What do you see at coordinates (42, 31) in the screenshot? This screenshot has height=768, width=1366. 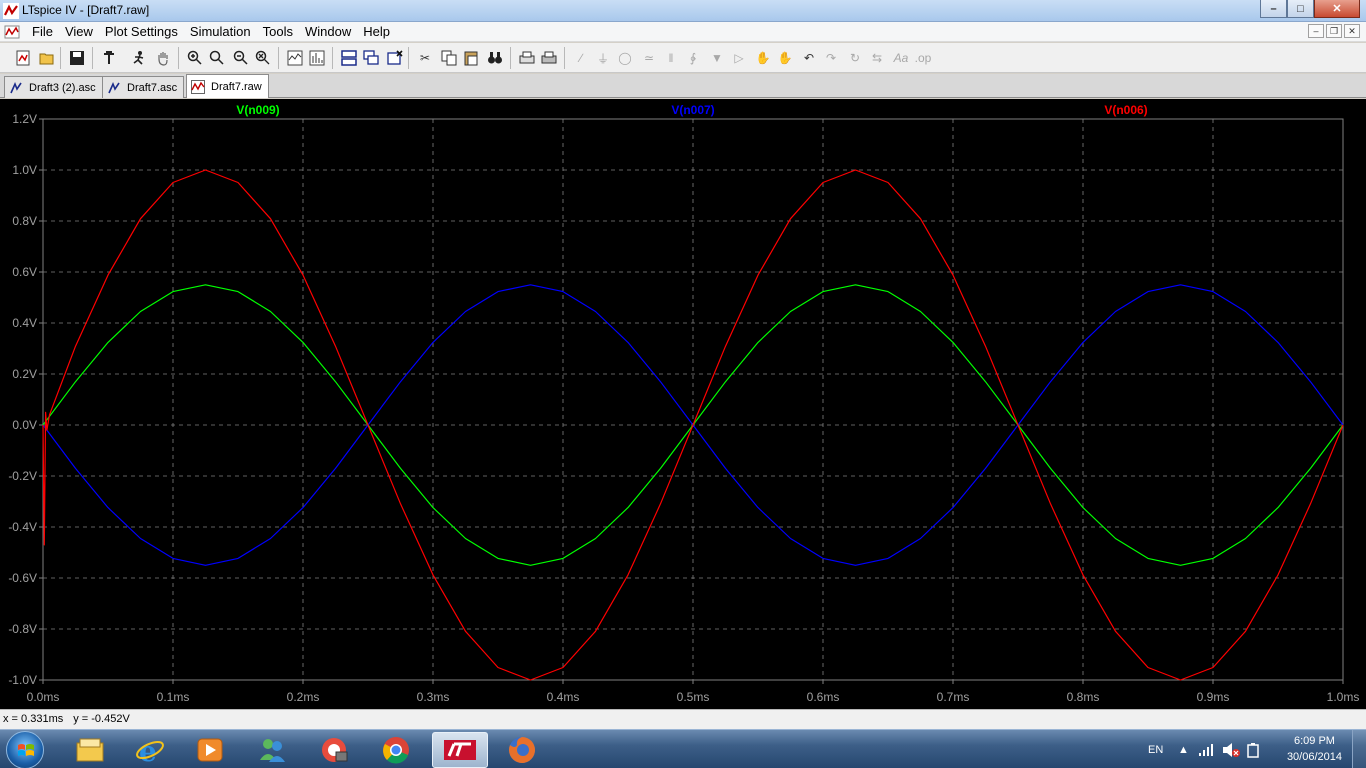 I see `menu-file: File` at bounding box center [42, 31].